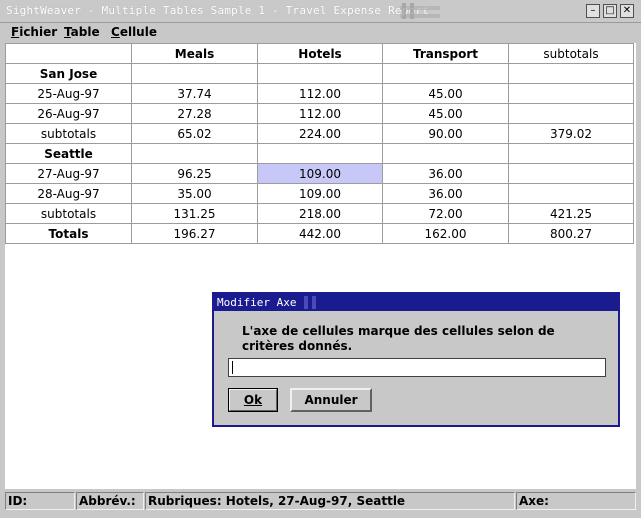 Image resolution: width=641 pixels, height=518 pixels. I want to click on dialog-title: Modifier Axe, so click(257, 302).